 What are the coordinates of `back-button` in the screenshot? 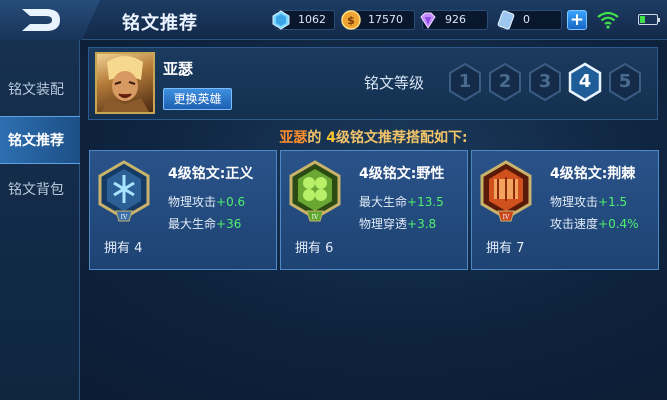 It's located at (50, 20).